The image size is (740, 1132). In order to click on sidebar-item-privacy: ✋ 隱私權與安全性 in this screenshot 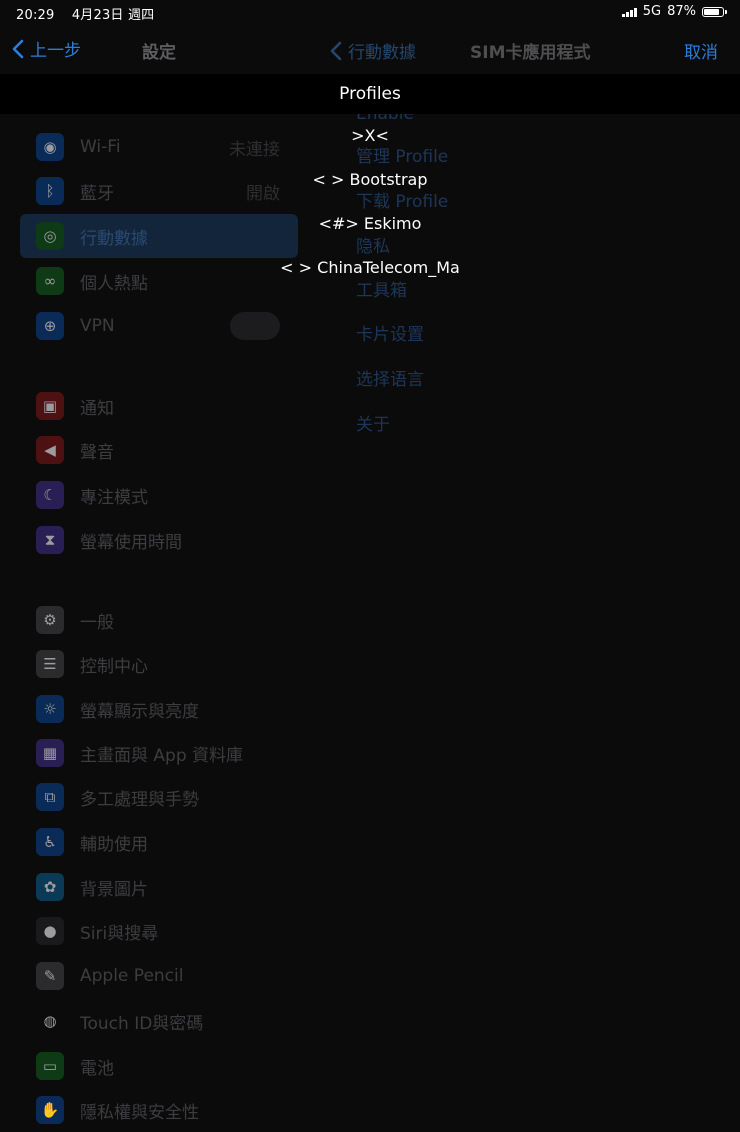, I will do `click(159, 1110)`.